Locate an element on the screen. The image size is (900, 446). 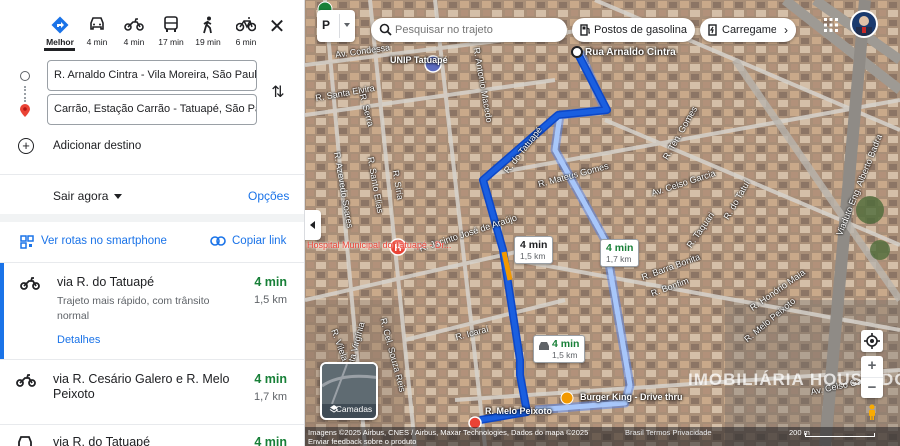
gas-stations-chip: Postos de gasolina is located at coordinates (633, 30).